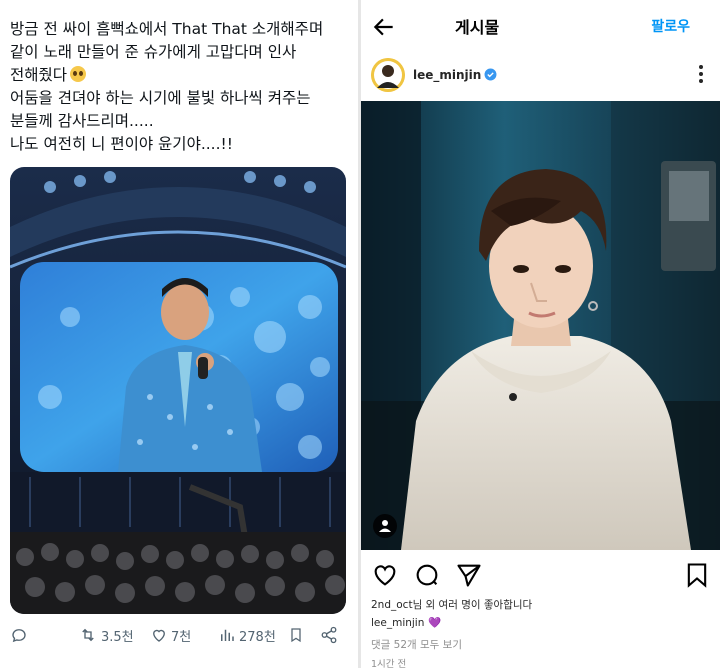  Describe the element at coordinates (384, 27) in the screenshot. I see `back-arrow-icon` at that location.